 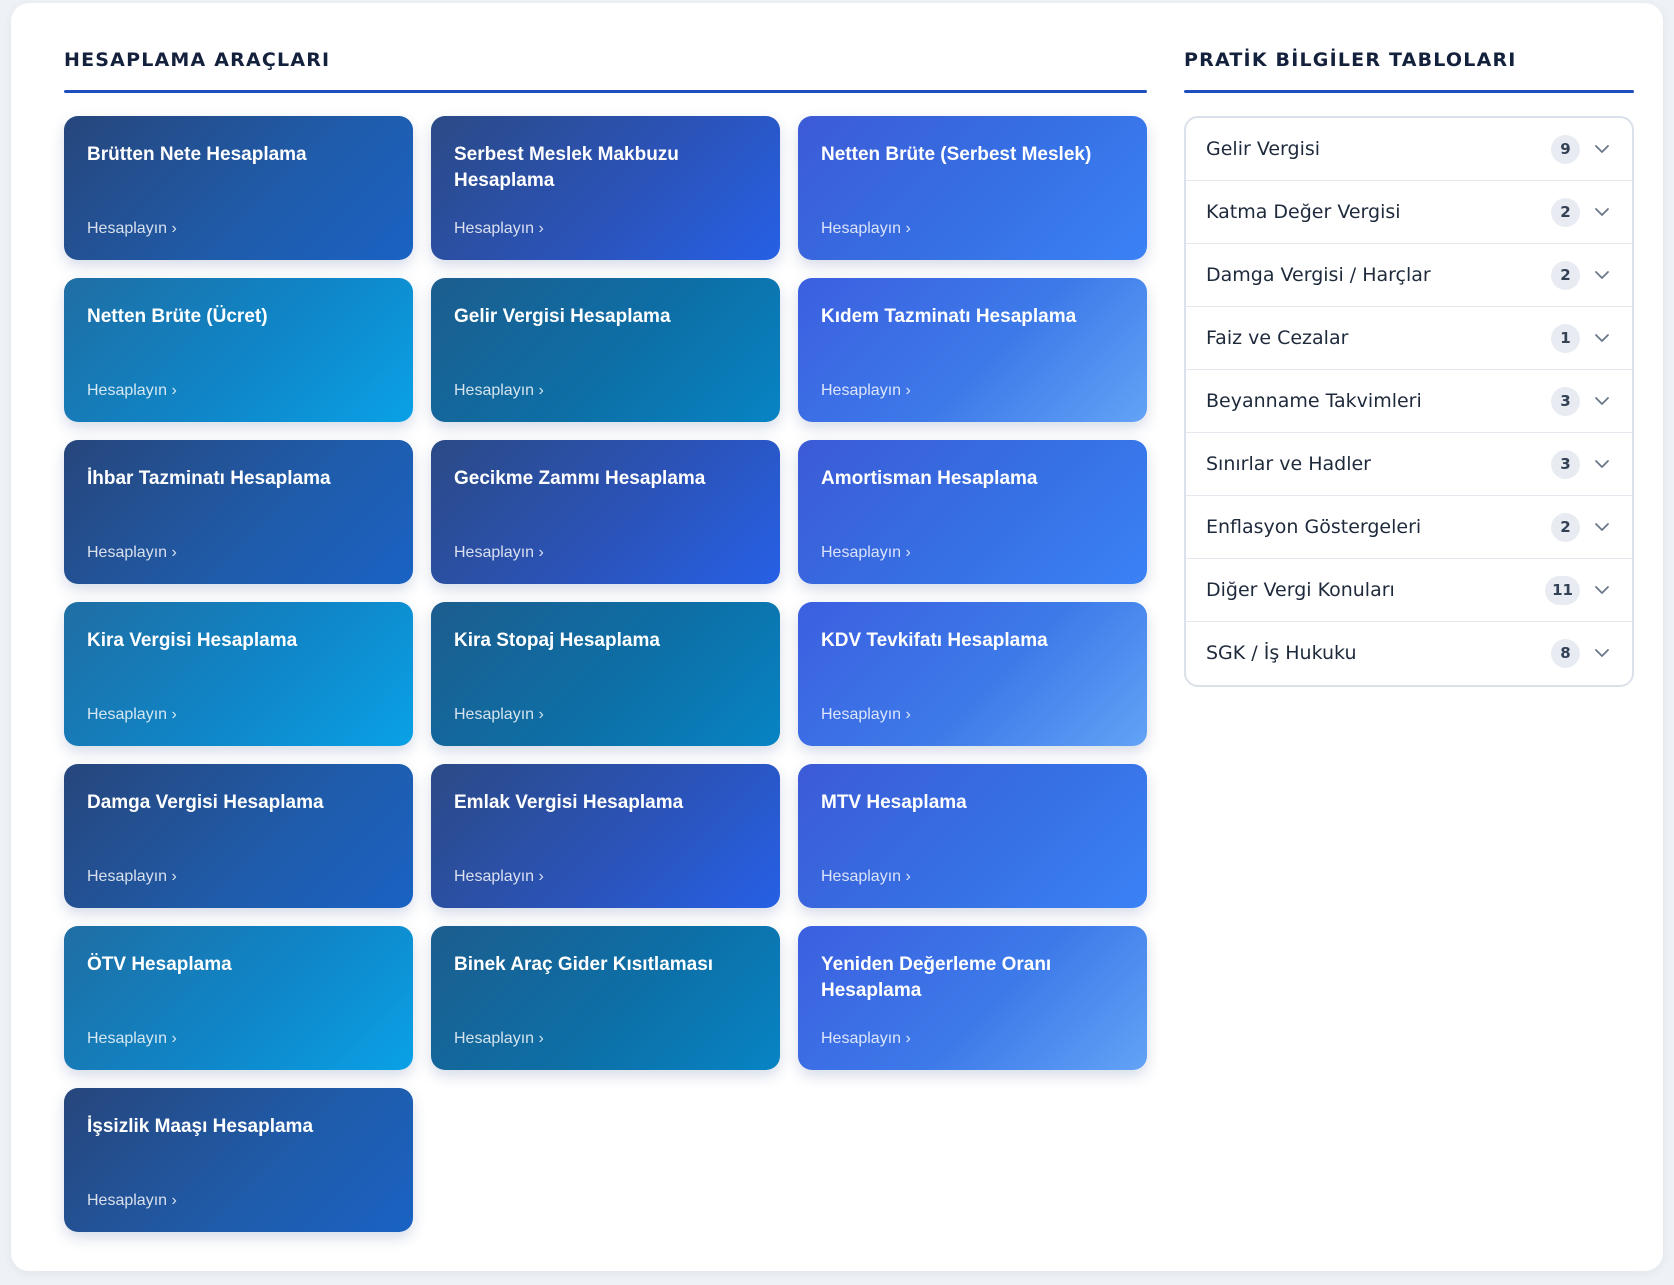 I want to click on tool-card: Brütten Nete Hesaplama Hesaplayın ›, so click(x=238, y=188).